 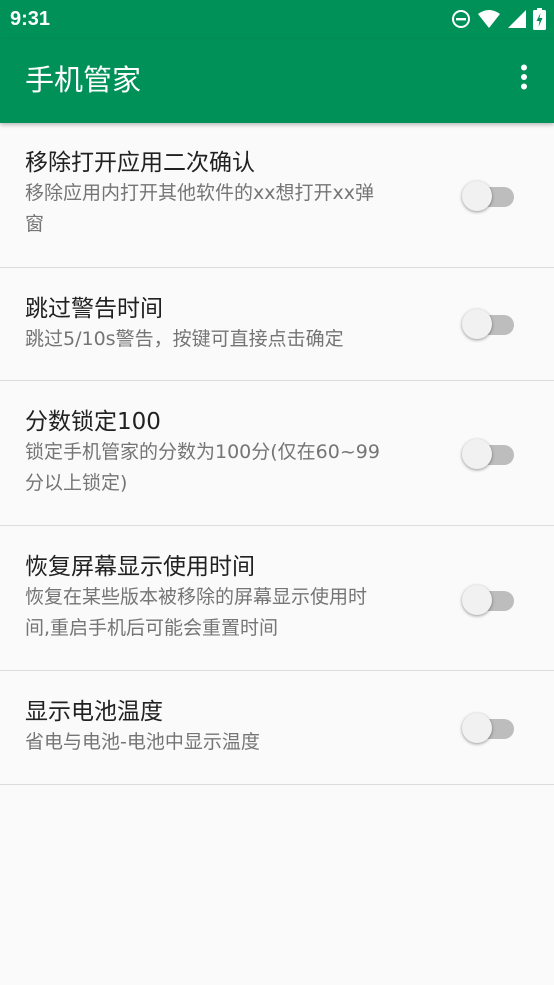 What do you see at coordinates (202, 452) in the screenshot?
I see `setting-summary-line1: 锁定手机管家的分数为100分(仅在60~99` at bounding box center [202, 452].